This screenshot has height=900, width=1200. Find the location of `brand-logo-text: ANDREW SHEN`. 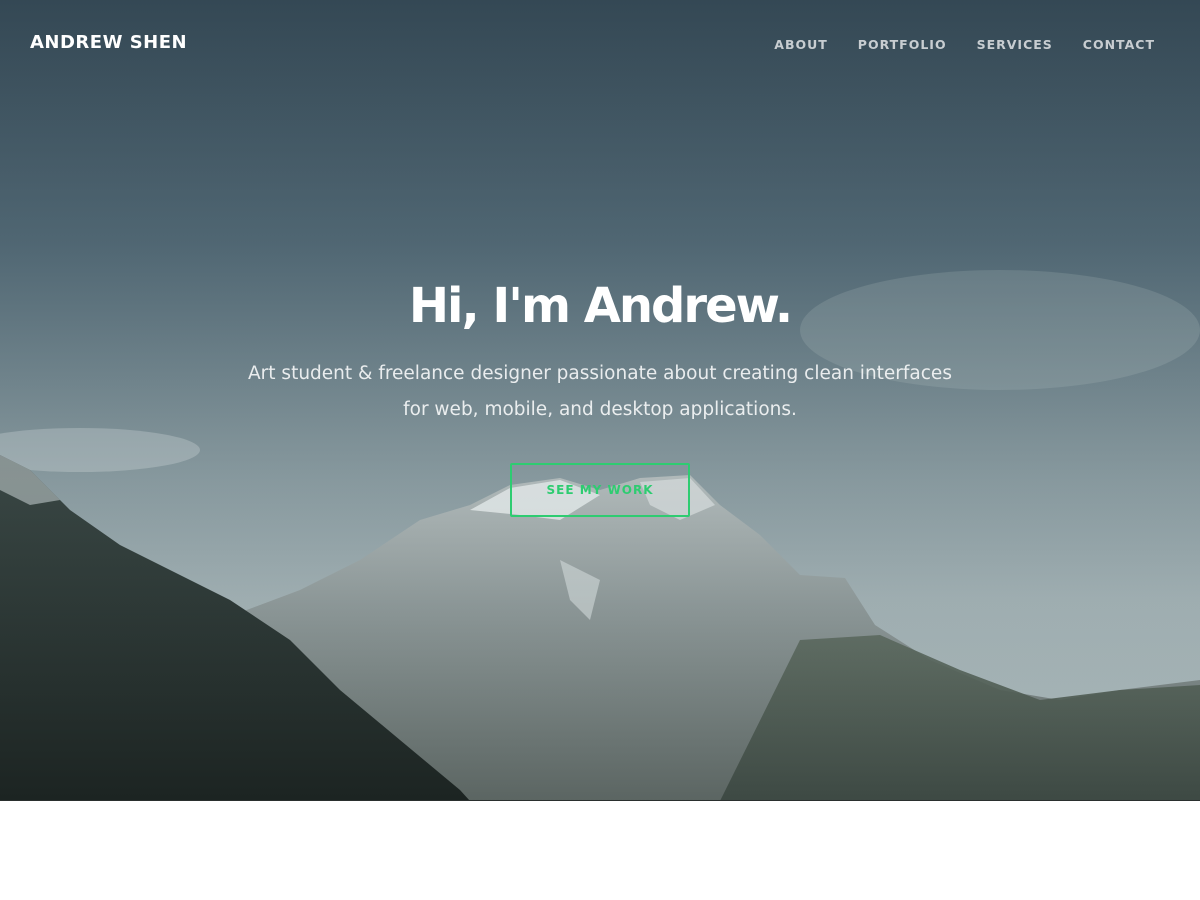

brand-logo-text: ANDREW SHEN is located at coordinates (108, 42).